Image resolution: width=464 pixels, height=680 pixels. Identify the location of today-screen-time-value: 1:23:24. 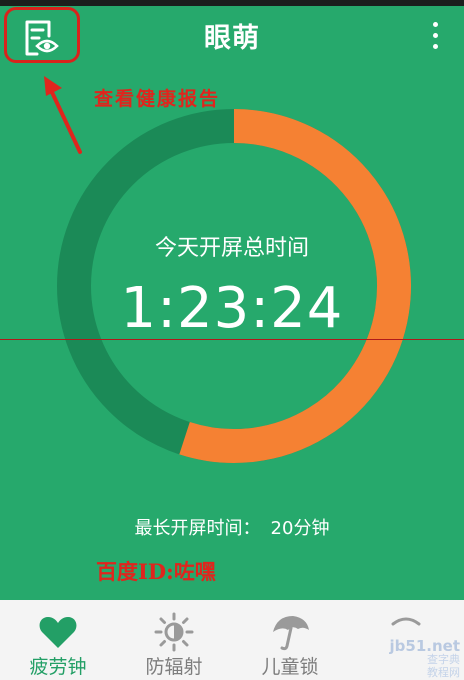
(232, 308).